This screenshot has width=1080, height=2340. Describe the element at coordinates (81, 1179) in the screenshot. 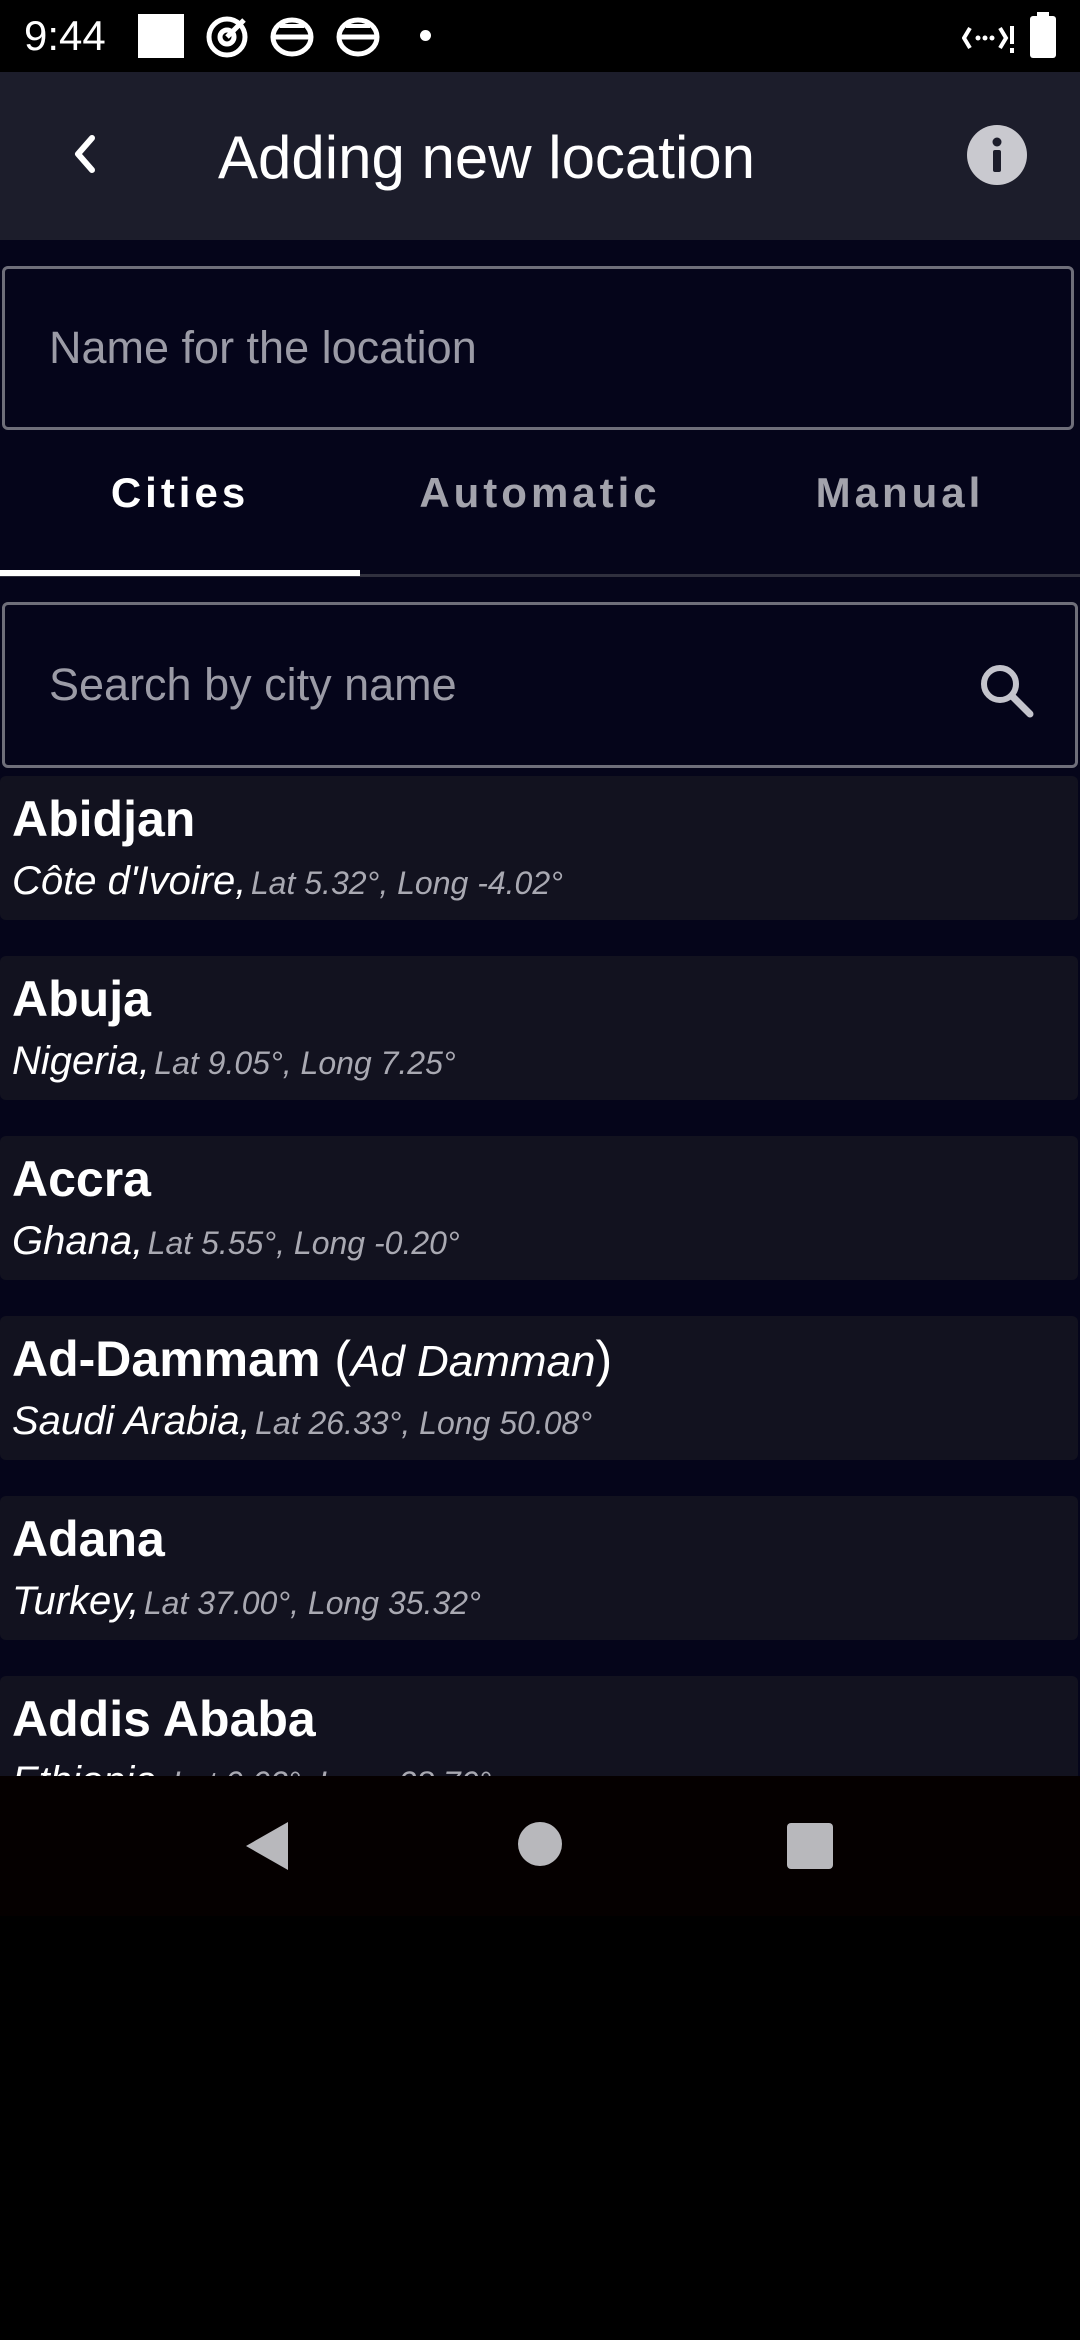

I see `city-name: Accra` at that location.